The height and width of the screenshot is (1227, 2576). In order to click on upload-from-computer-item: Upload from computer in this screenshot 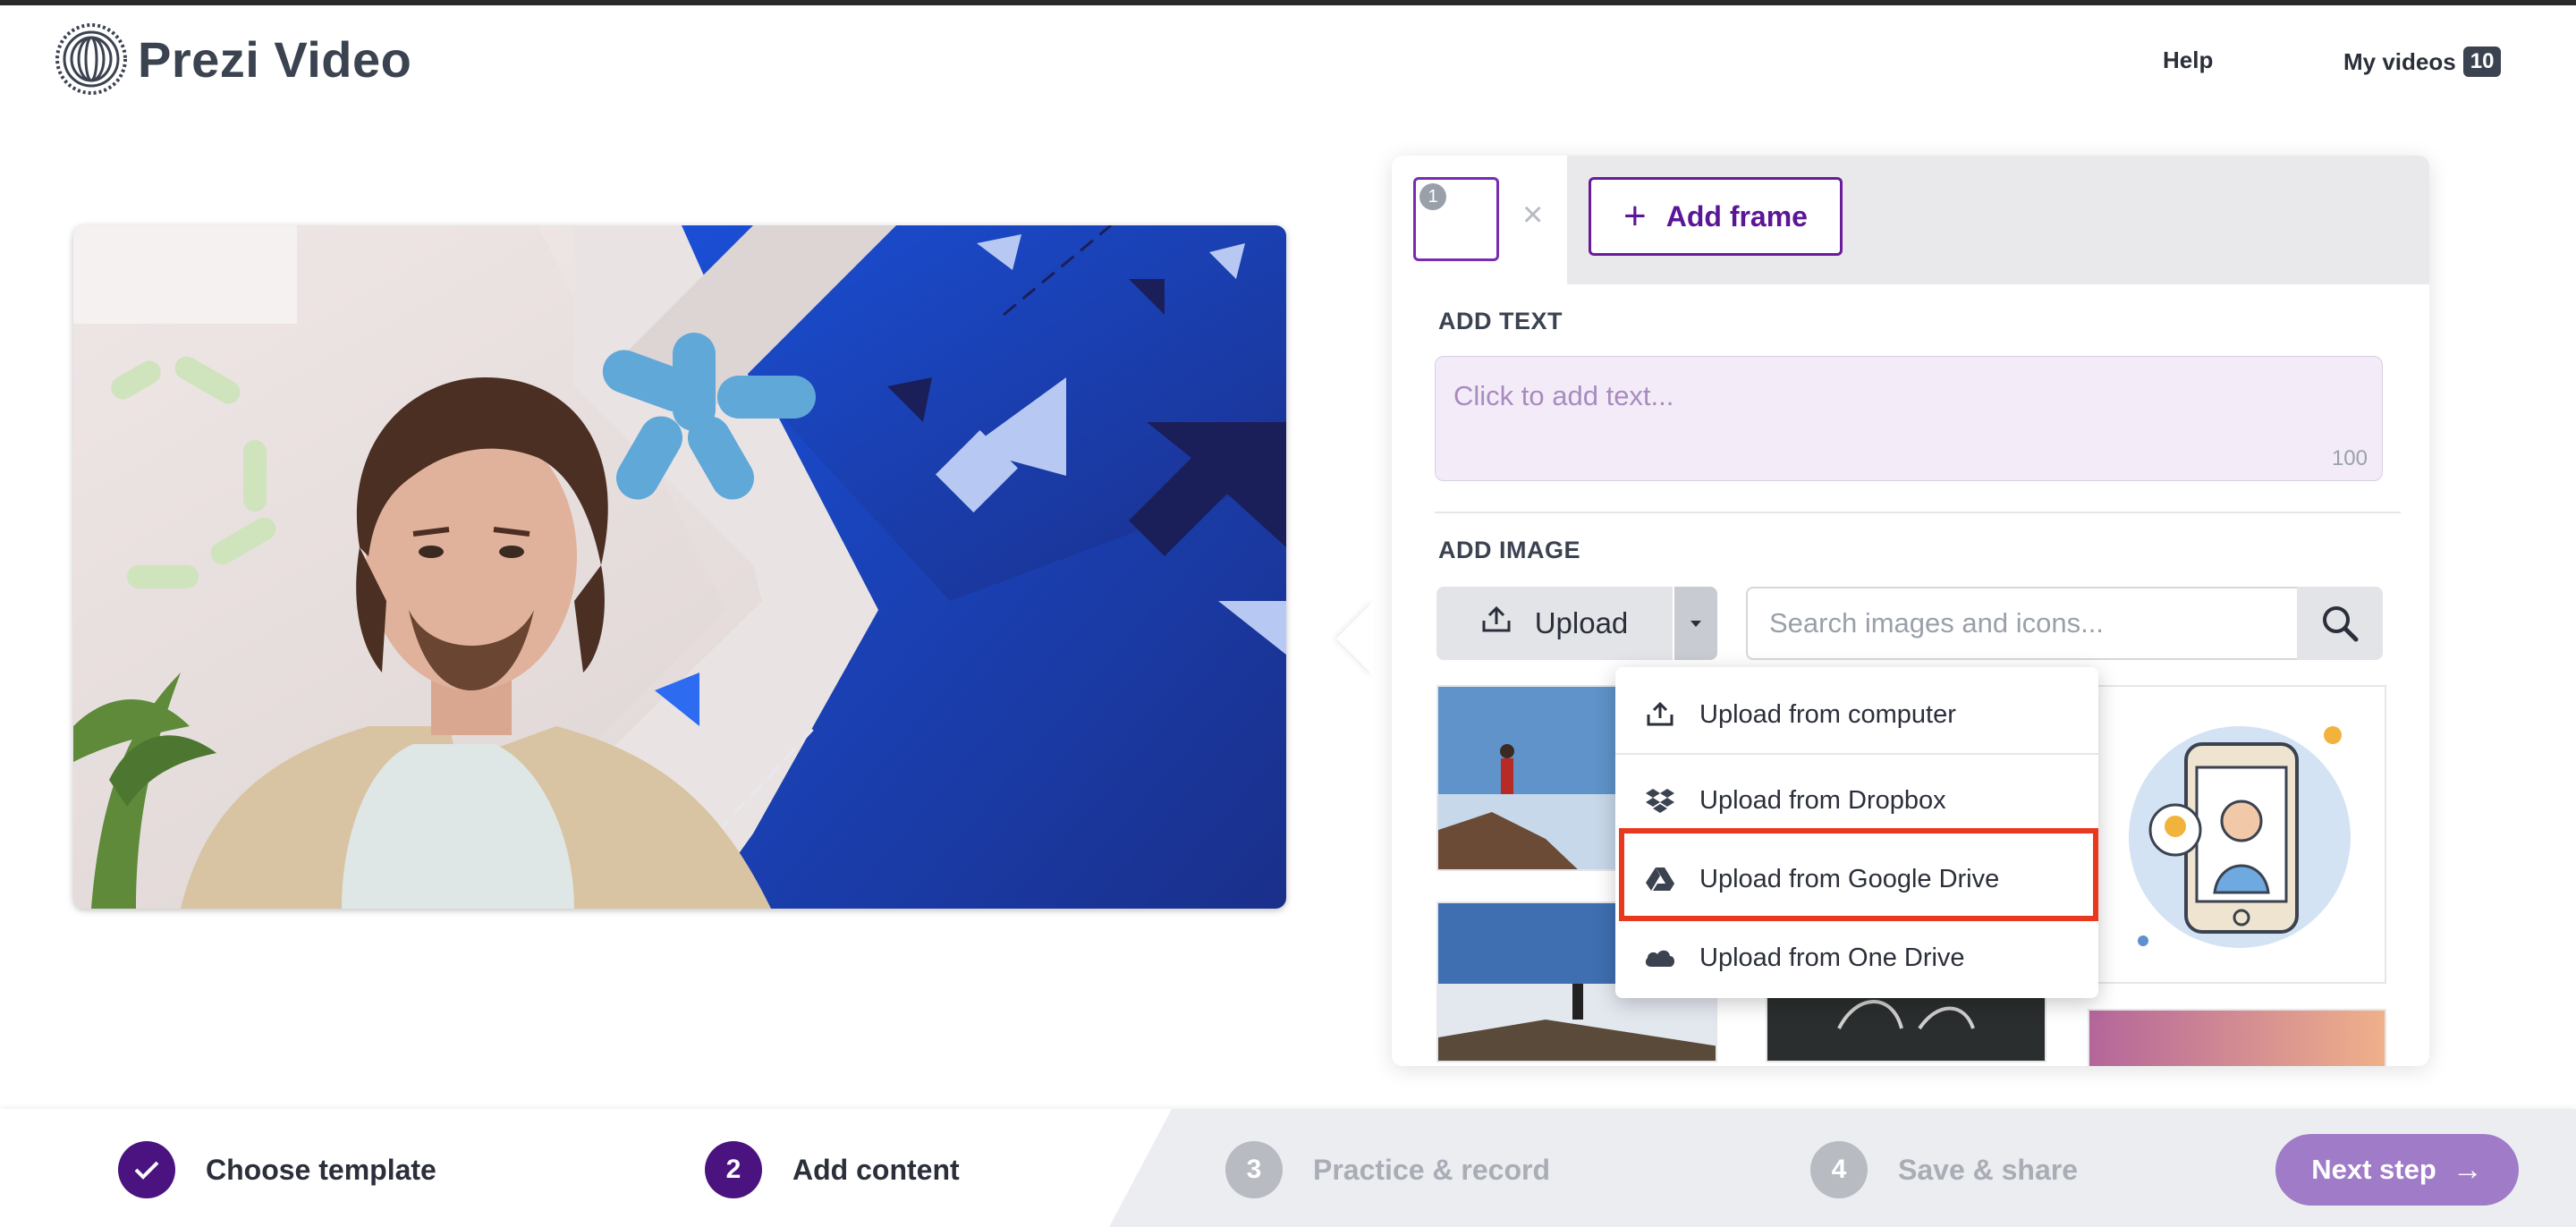, I will do `click(1856, 715)`.